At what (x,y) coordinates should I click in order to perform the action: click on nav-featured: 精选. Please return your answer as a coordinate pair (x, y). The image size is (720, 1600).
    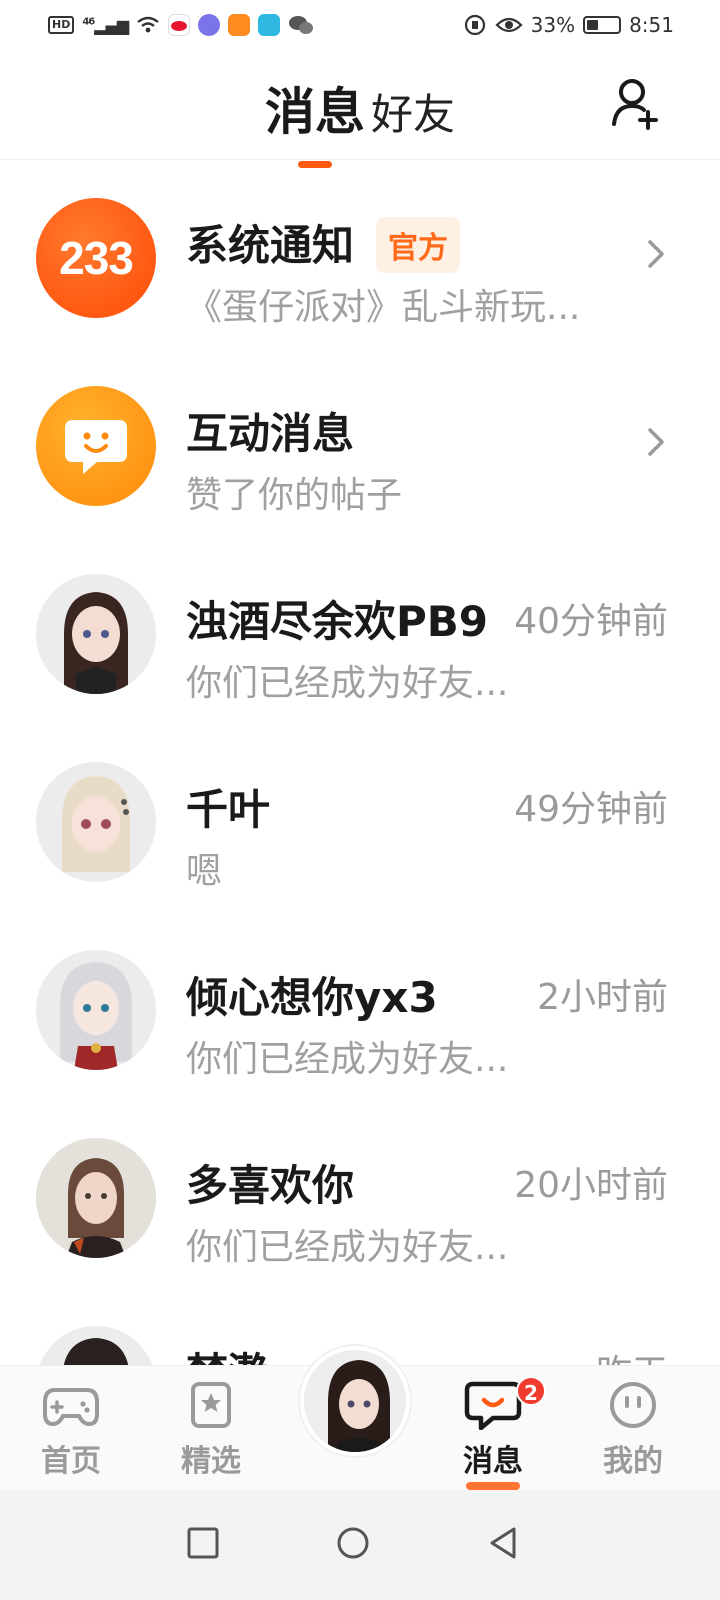
    Looking at the image, I should click on (211, 1430).